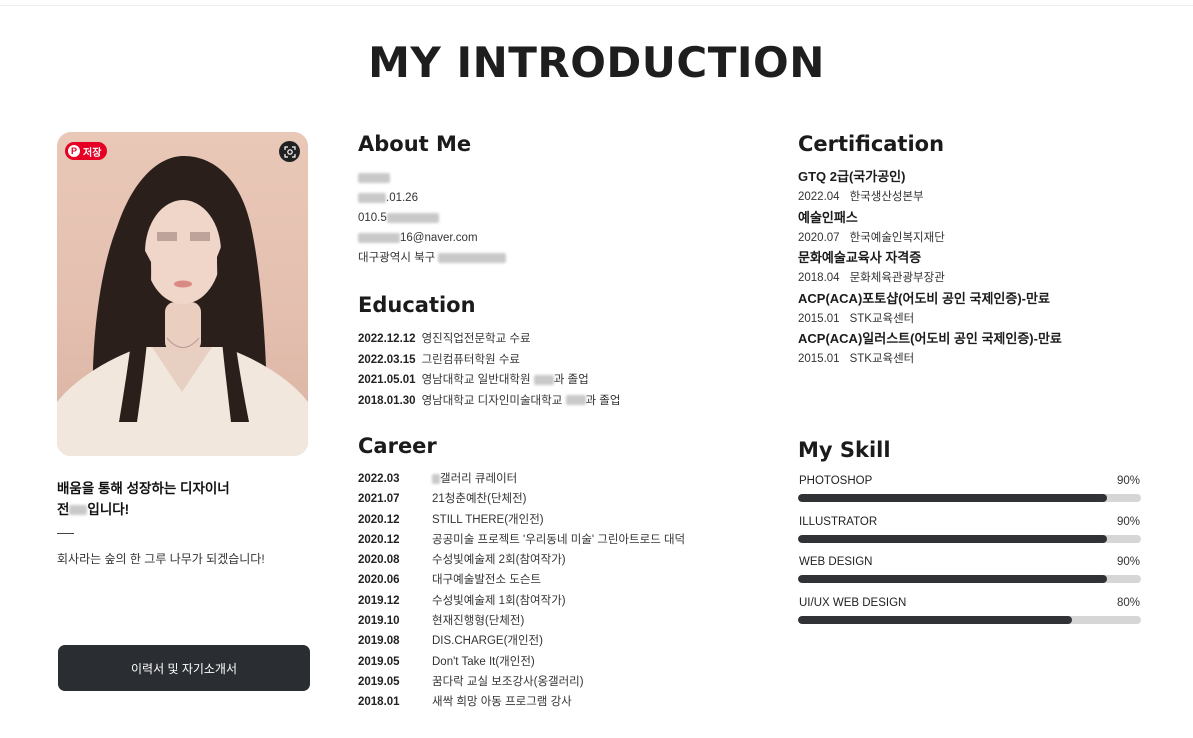 This screenshot has height=738, width=1193. What do you see at coordinates (397, 446) in the screenshot?
I see `career-title: Career` at bounding box center [397, 446].